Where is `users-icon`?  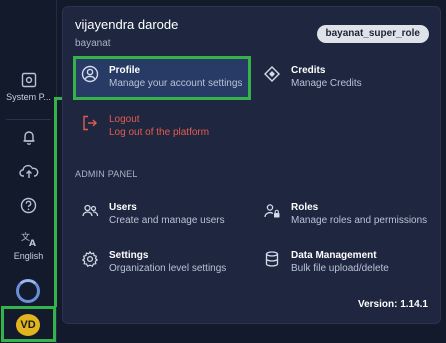 users-icon is located at coordinates (90, 210).